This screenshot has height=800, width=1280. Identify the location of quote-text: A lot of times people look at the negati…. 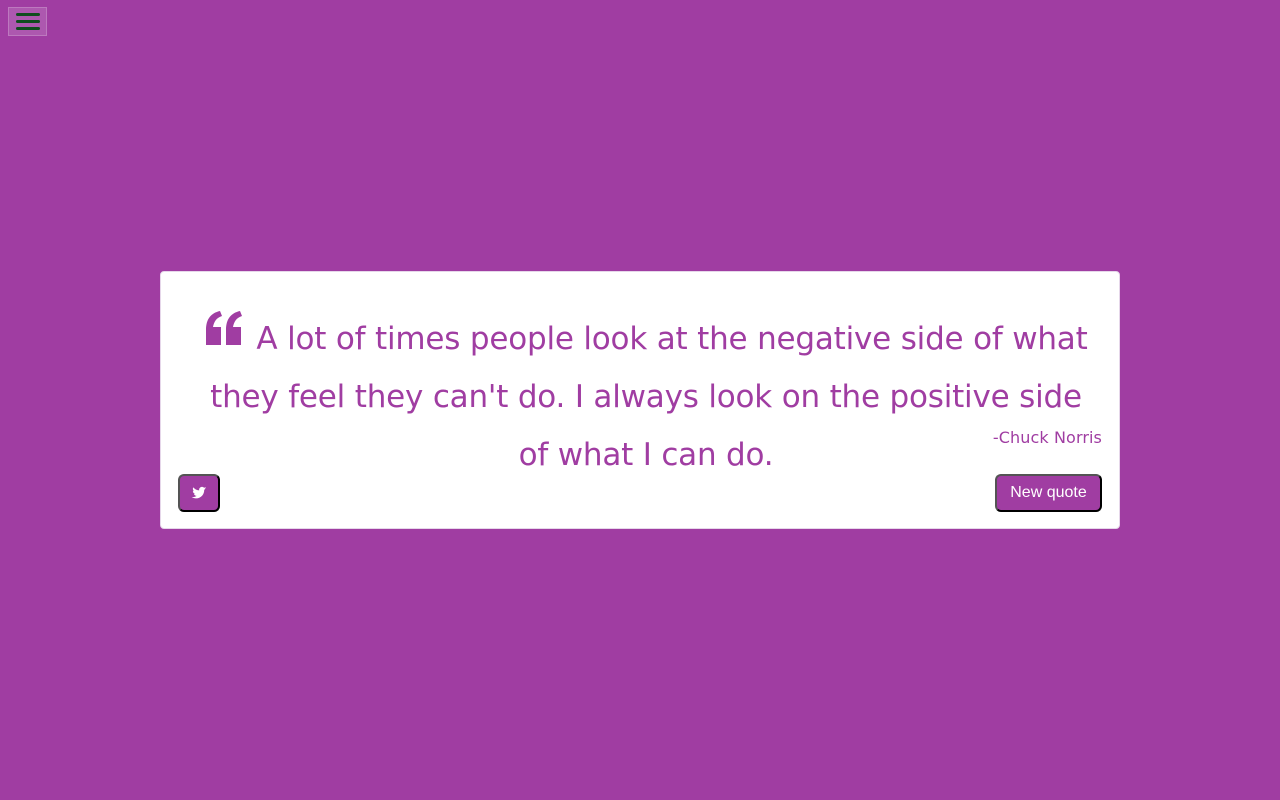
(649, 397).